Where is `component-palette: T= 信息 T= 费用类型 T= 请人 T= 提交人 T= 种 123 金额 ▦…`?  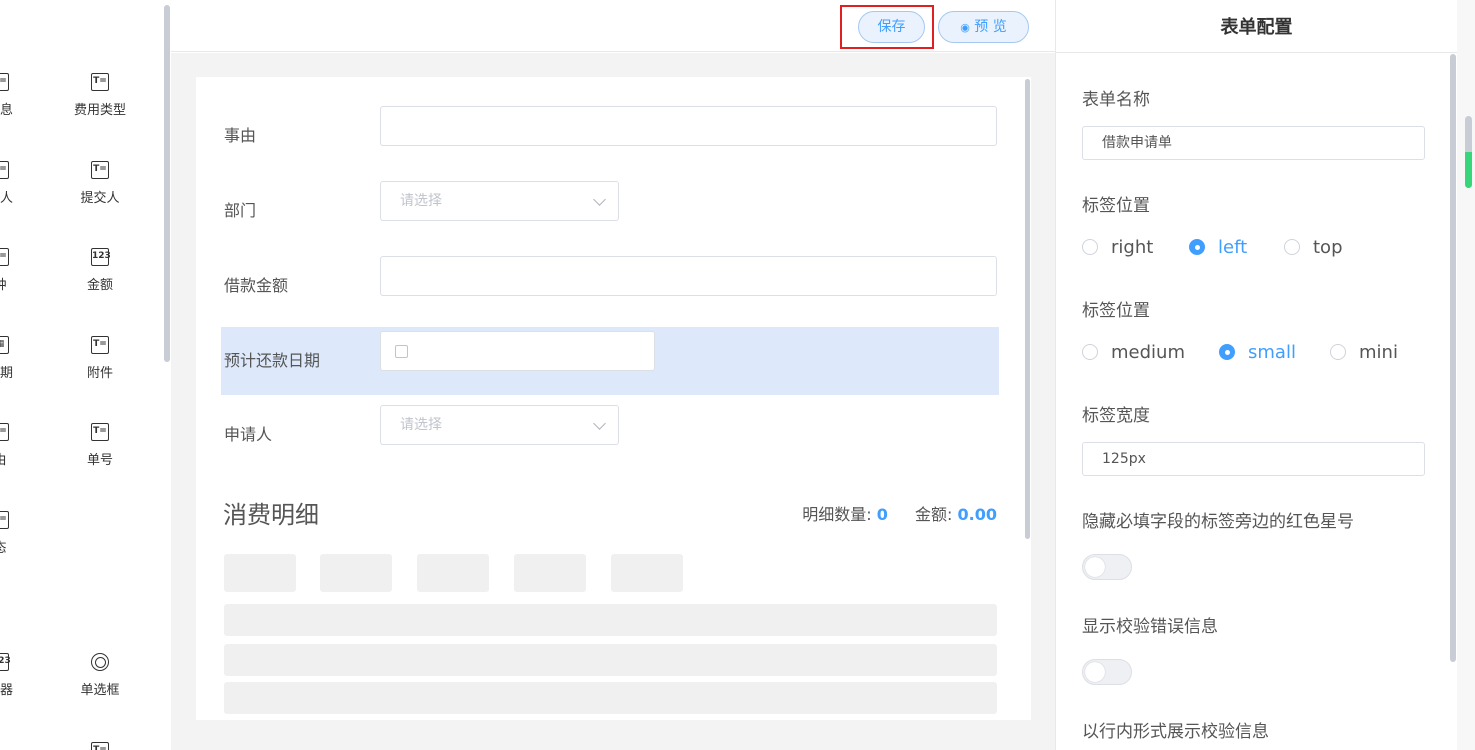
component-palette: T= 信息 T= 费用类型 T= 请人 T= 提交人 T= 种 123 金额 ▦… is located at coordinates (85, 375).